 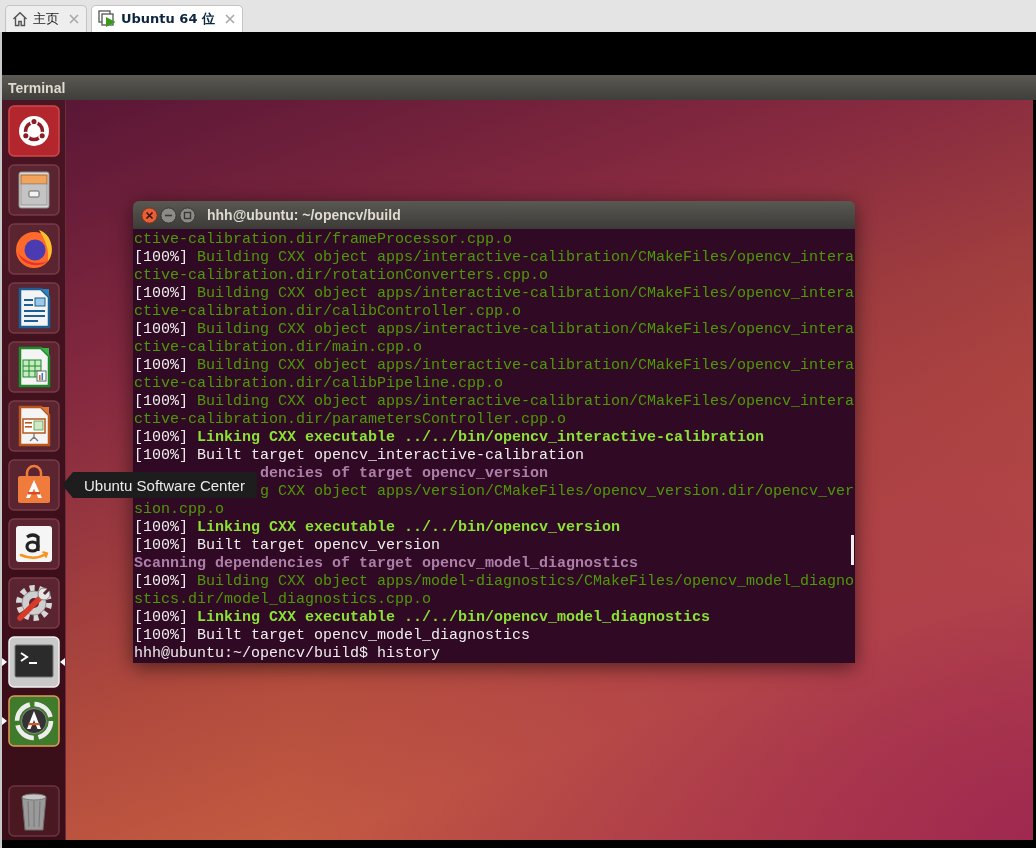 What do you see at coordinates (304, 215) in the screenshot?
I see `window-title: hhh@ubuntu: ~/opencv/build` at bounding box center [304, 215].